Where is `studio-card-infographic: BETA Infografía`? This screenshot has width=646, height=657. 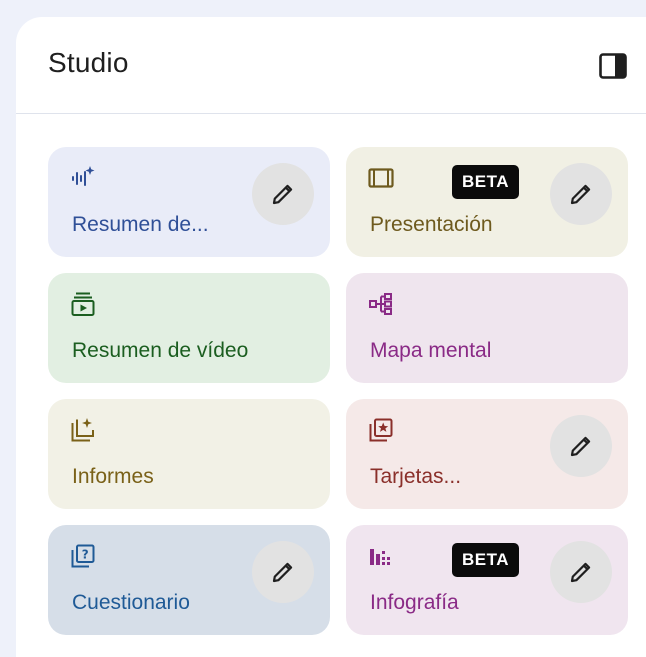
studio-card-infographic: BETA Infografía is located at coordinates (487, 580).